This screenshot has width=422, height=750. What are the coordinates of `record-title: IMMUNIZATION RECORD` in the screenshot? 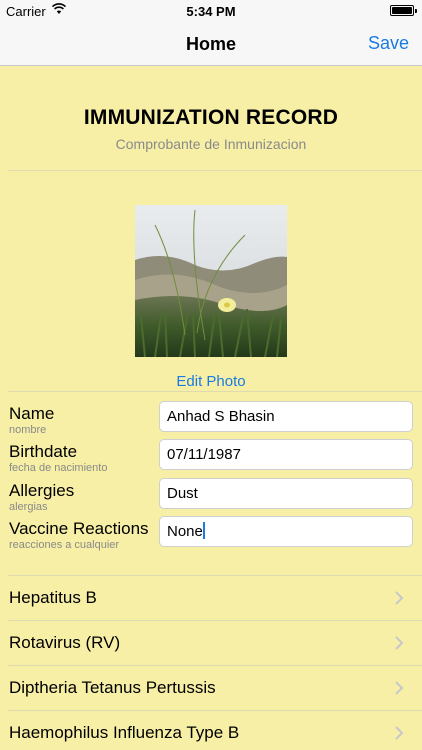 It's located at (211, 117).